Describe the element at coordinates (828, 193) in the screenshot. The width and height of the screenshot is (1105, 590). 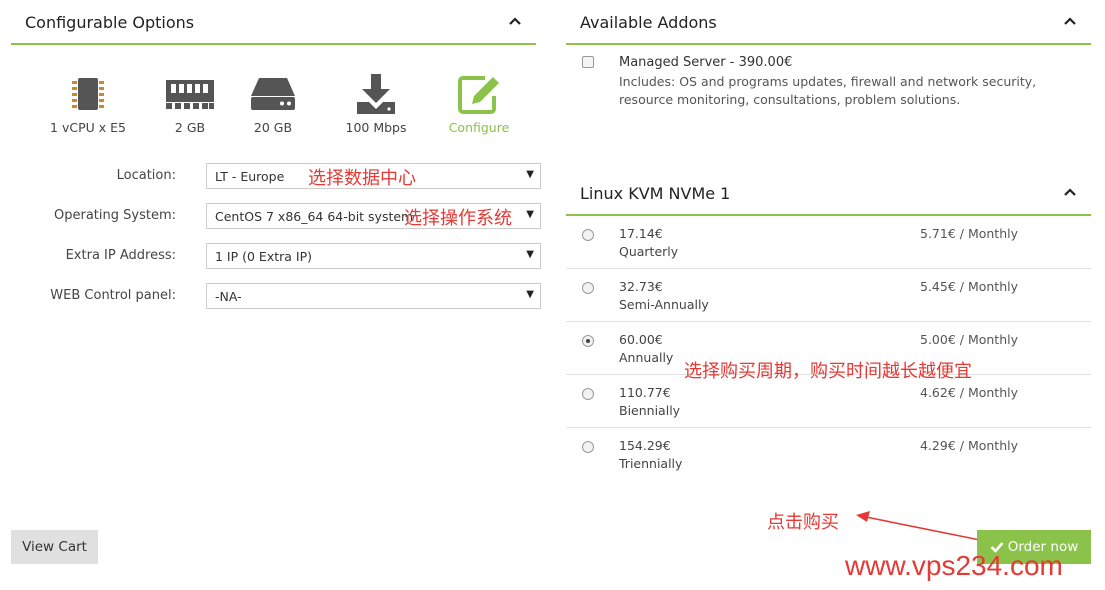
I see `billing-cycle-header: Linux KVM NVMe 1` at that location.